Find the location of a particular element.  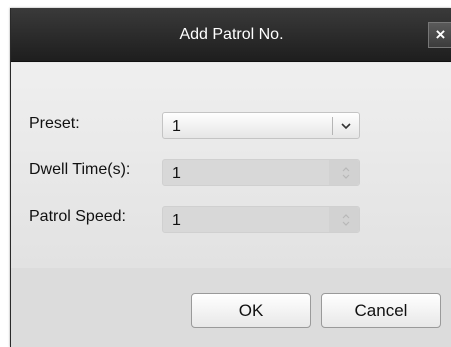

patrol-speed-label: Patrol Speed: is located at coordinates (77, 216).